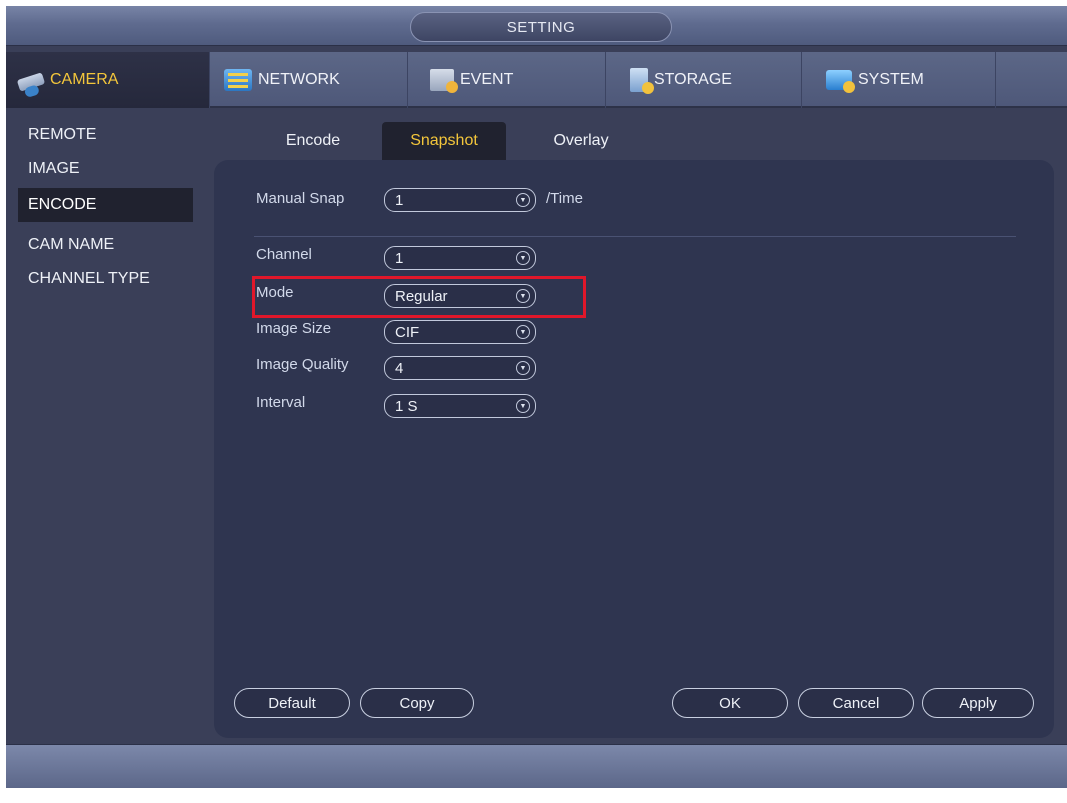  What do you see at coordinates (693, 79) in the screenshot?
I see `menu-tab-label: STORAGE` at bounding box center [693, 79].